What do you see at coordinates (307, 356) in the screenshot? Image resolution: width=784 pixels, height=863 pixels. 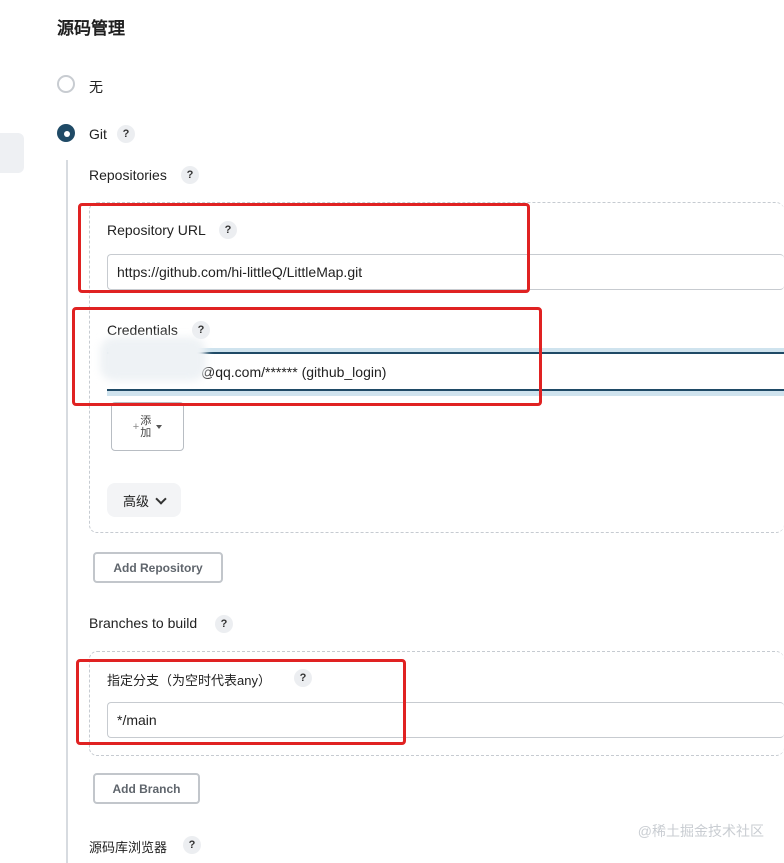 I see `annotation-box-credentials` at bounding box center [307, 356].